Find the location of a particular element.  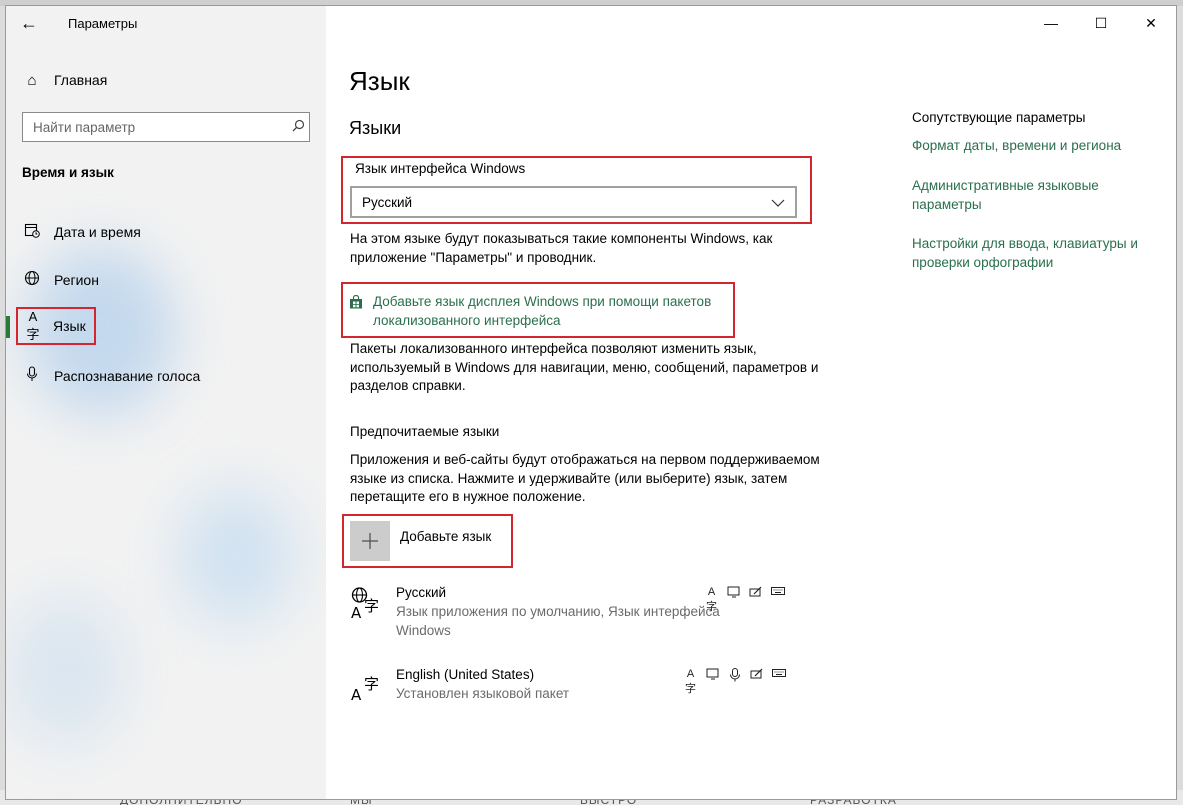

chevron-down-icon is located at coordinates (778, 202).